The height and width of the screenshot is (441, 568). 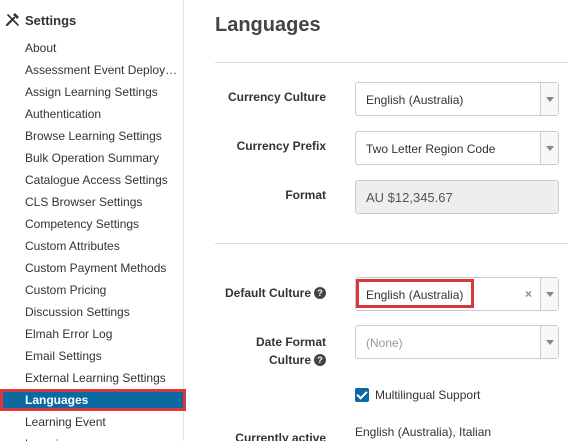 I want to click on sidebar-item-elmah-error-log: Elmah Error Log, so click(x=92, y=334).